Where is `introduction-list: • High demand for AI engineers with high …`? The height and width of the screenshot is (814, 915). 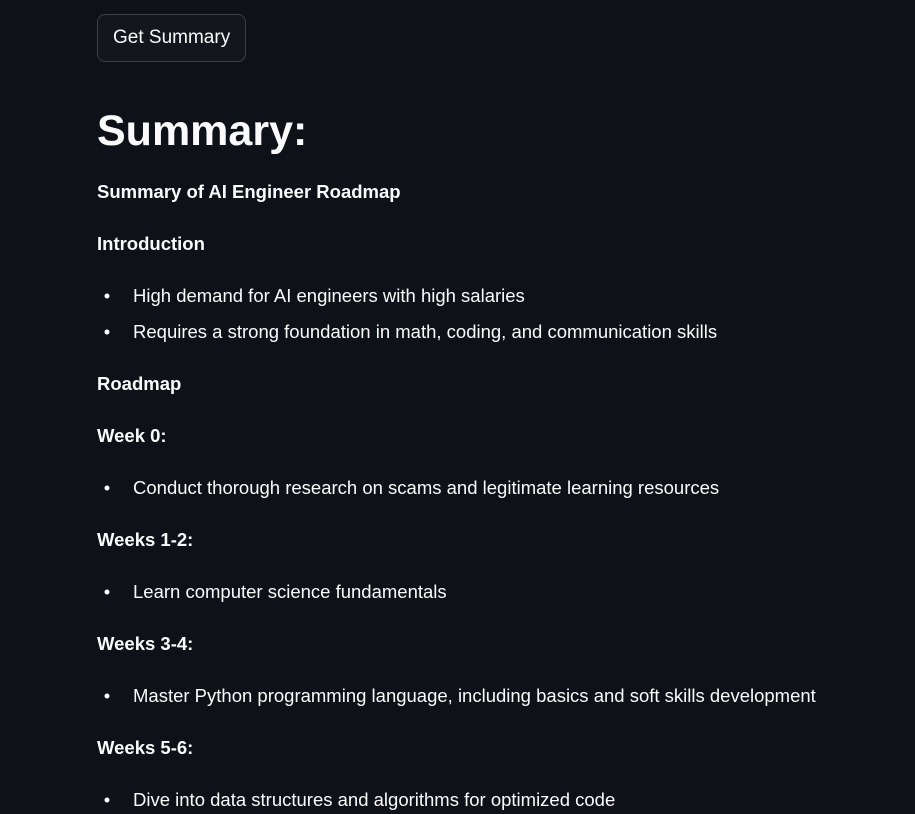 introduction-list: • High demand for AI engineers with high … is located at coordinates (492, 314).